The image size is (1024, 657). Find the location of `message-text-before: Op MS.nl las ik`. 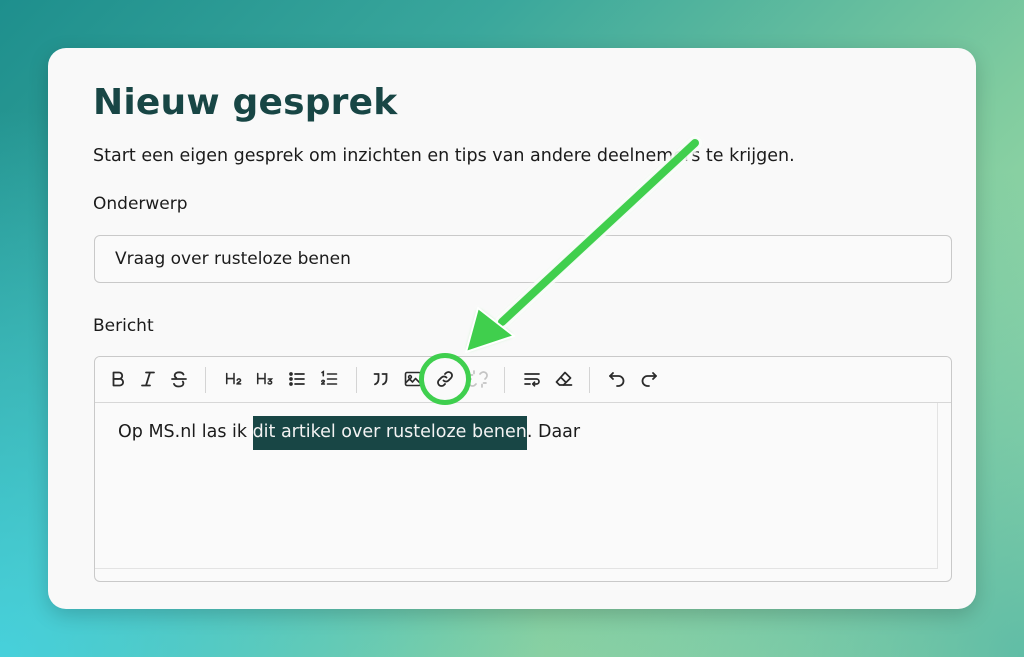

message-text-before: Op MS.nl las ik is located at coordinates (185, 432).